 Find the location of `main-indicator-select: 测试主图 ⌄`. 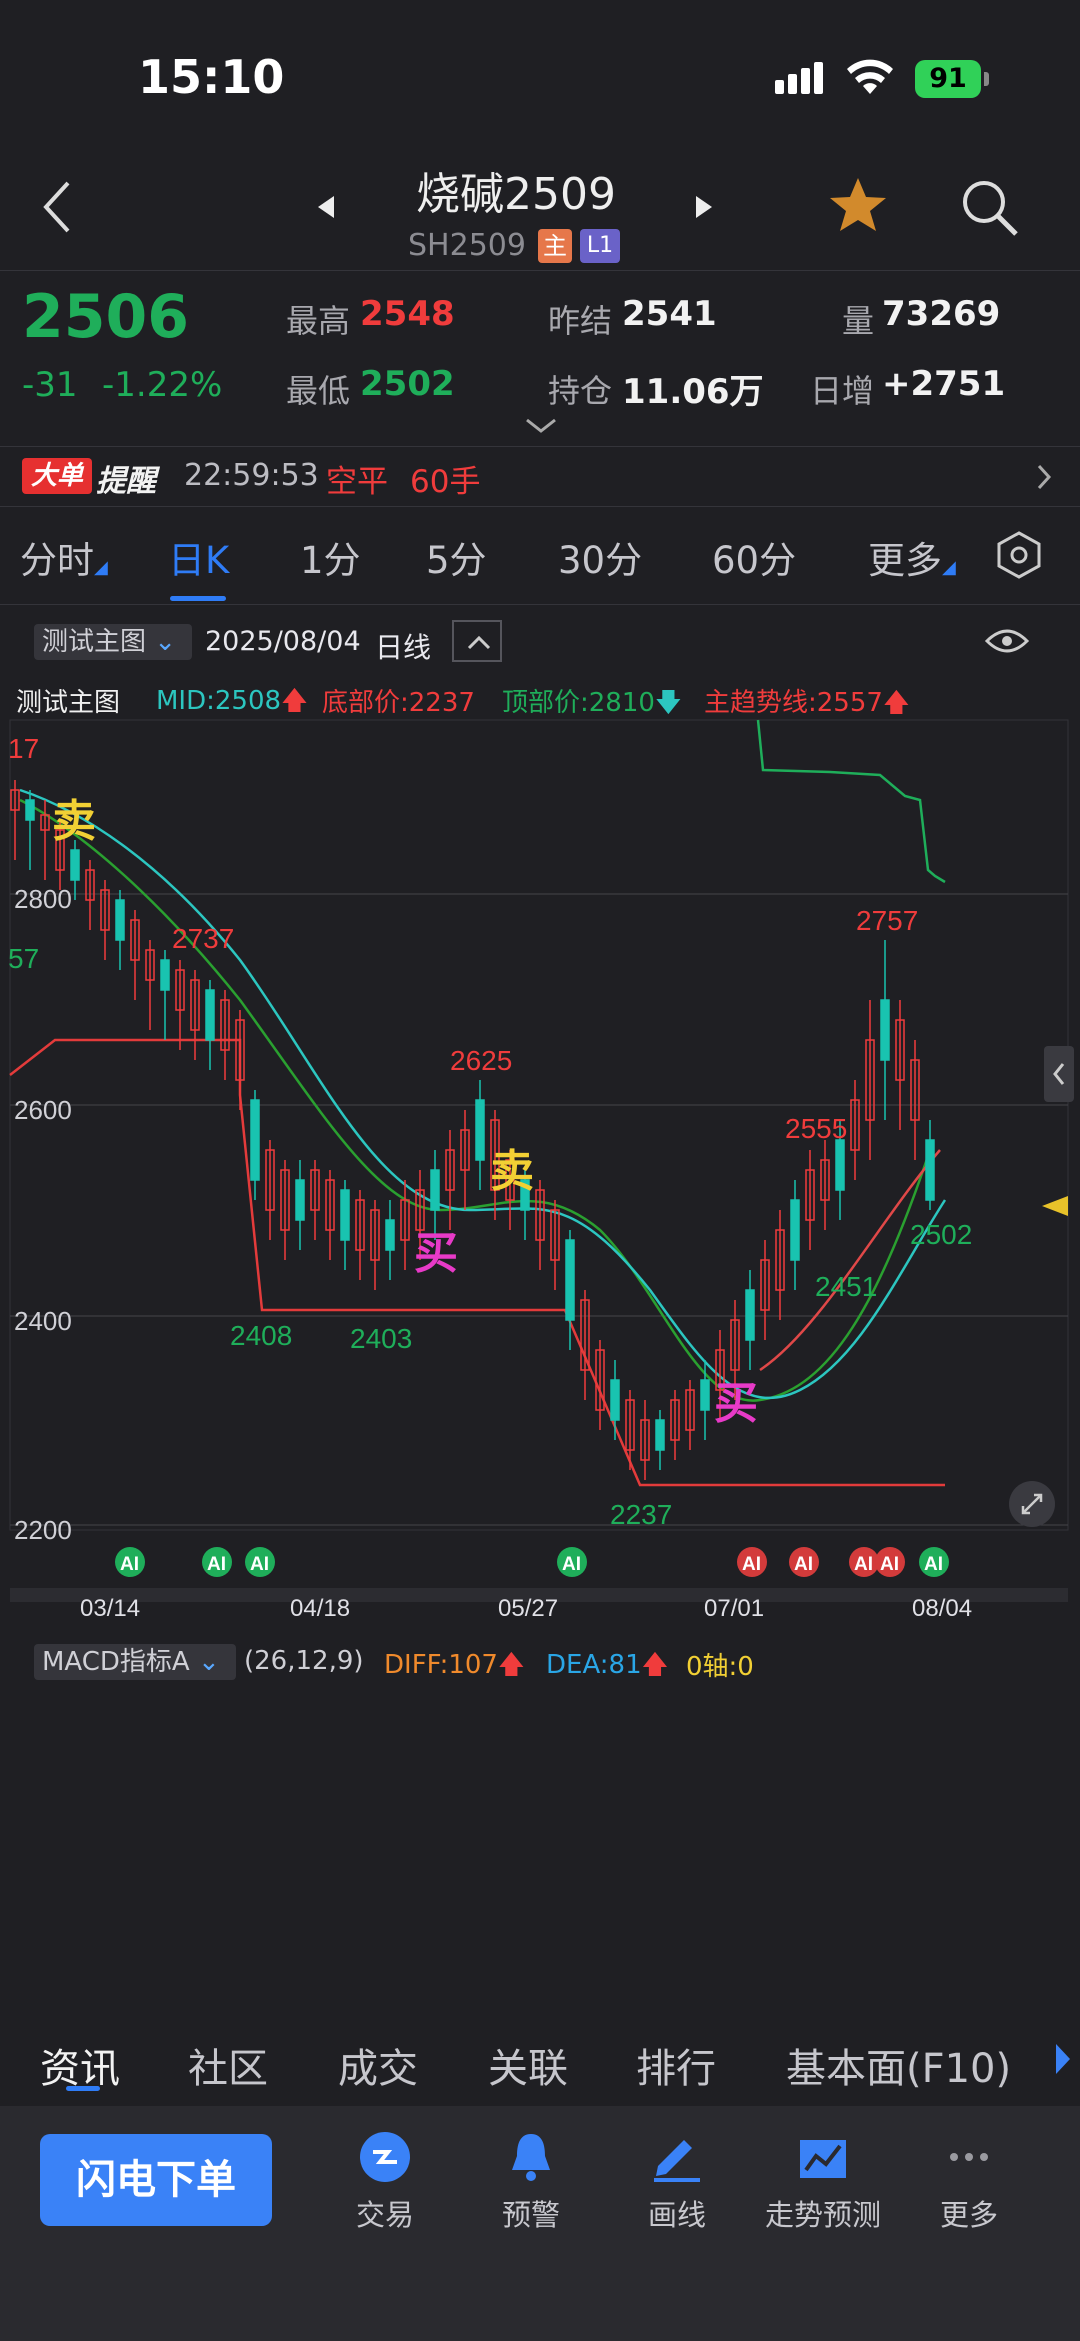

main-indicator-select: 测试主图 ⌄ is located at coordinates (113, 642).